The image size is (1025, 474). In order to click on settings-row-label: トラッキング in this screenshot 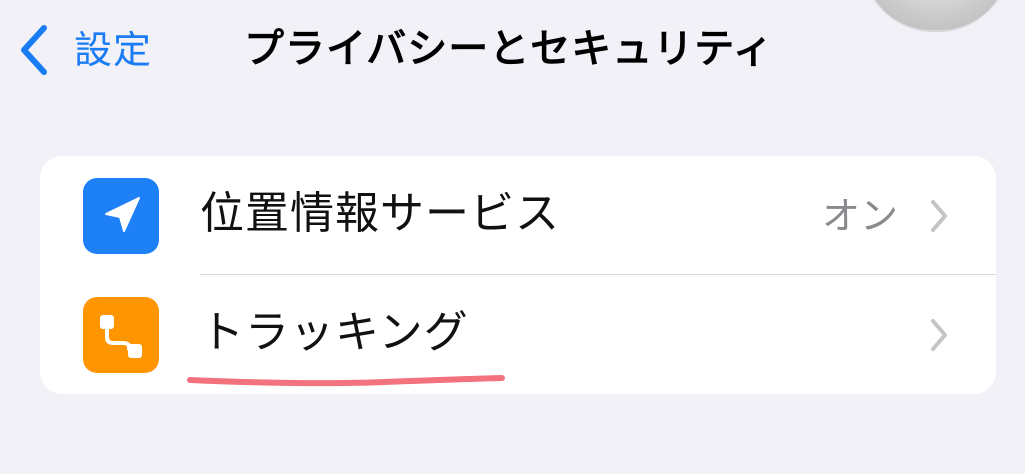, I will do `click(334, 332)`.